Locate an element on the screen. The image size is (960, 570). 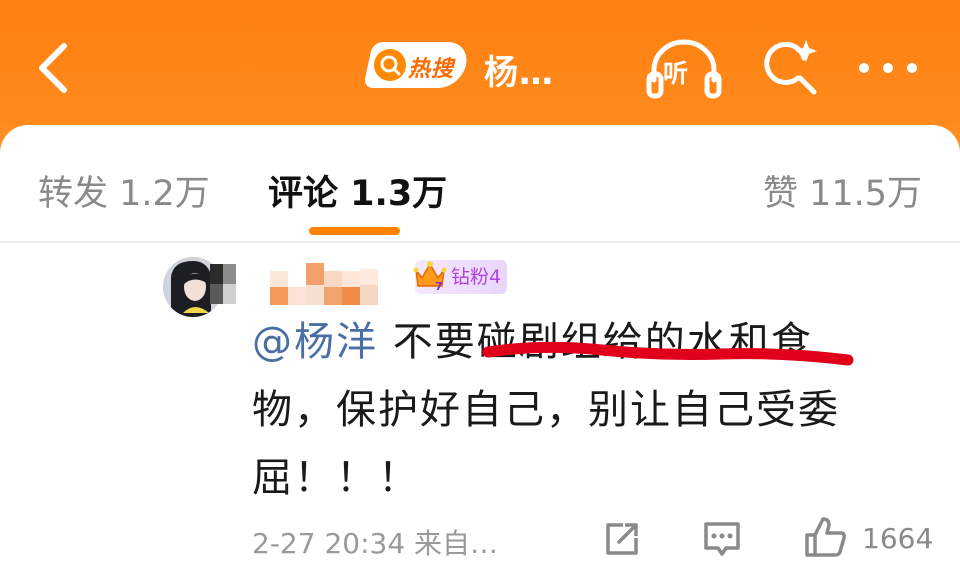
search-button is located at coordinates (791, 67).